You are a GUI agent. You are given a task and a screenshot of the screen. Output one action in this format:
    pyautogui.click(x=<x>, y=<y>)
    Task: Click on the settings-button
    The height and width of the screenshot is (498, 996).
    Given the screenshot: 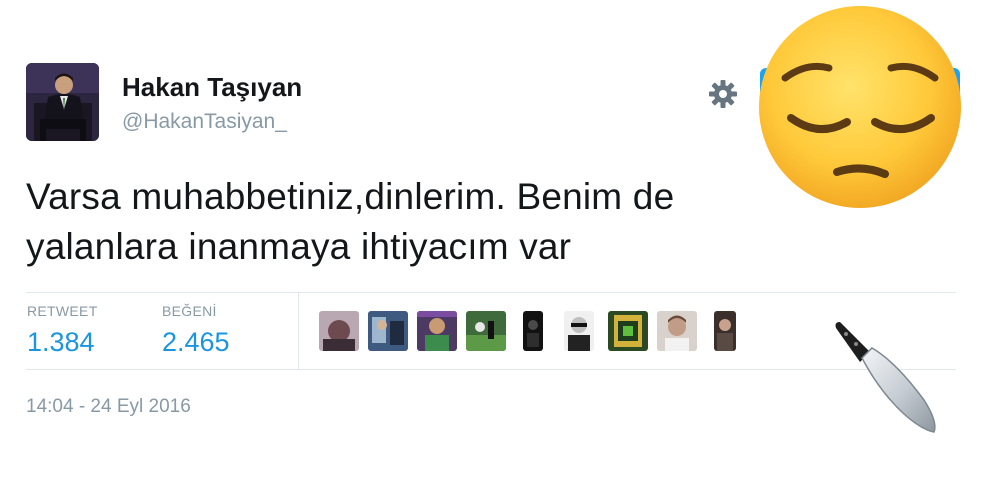 What is the action you would take?
    pyautogui.click(x=723, y=96)
    